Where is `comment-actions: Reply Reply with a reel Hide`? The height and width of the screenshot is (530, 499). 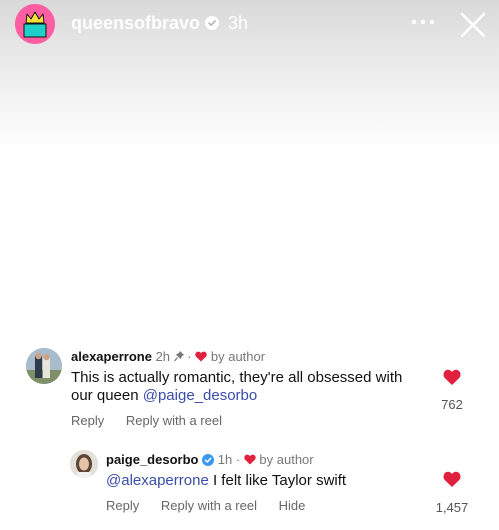 comment-actions: Reply Reply with a reel Hide is located at coordinates (214, 505).